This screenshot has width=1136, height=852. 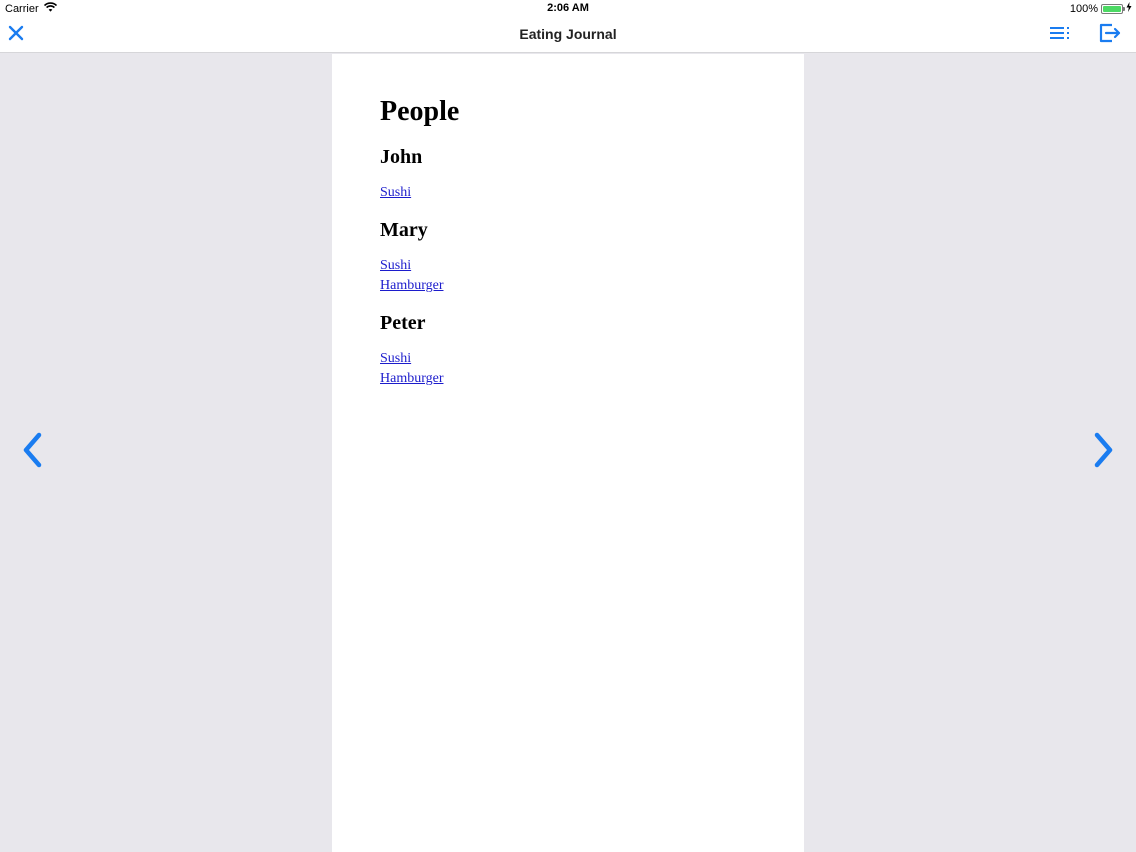 I want to click on person-name-peter: Peter, so click(x=403, y=323).